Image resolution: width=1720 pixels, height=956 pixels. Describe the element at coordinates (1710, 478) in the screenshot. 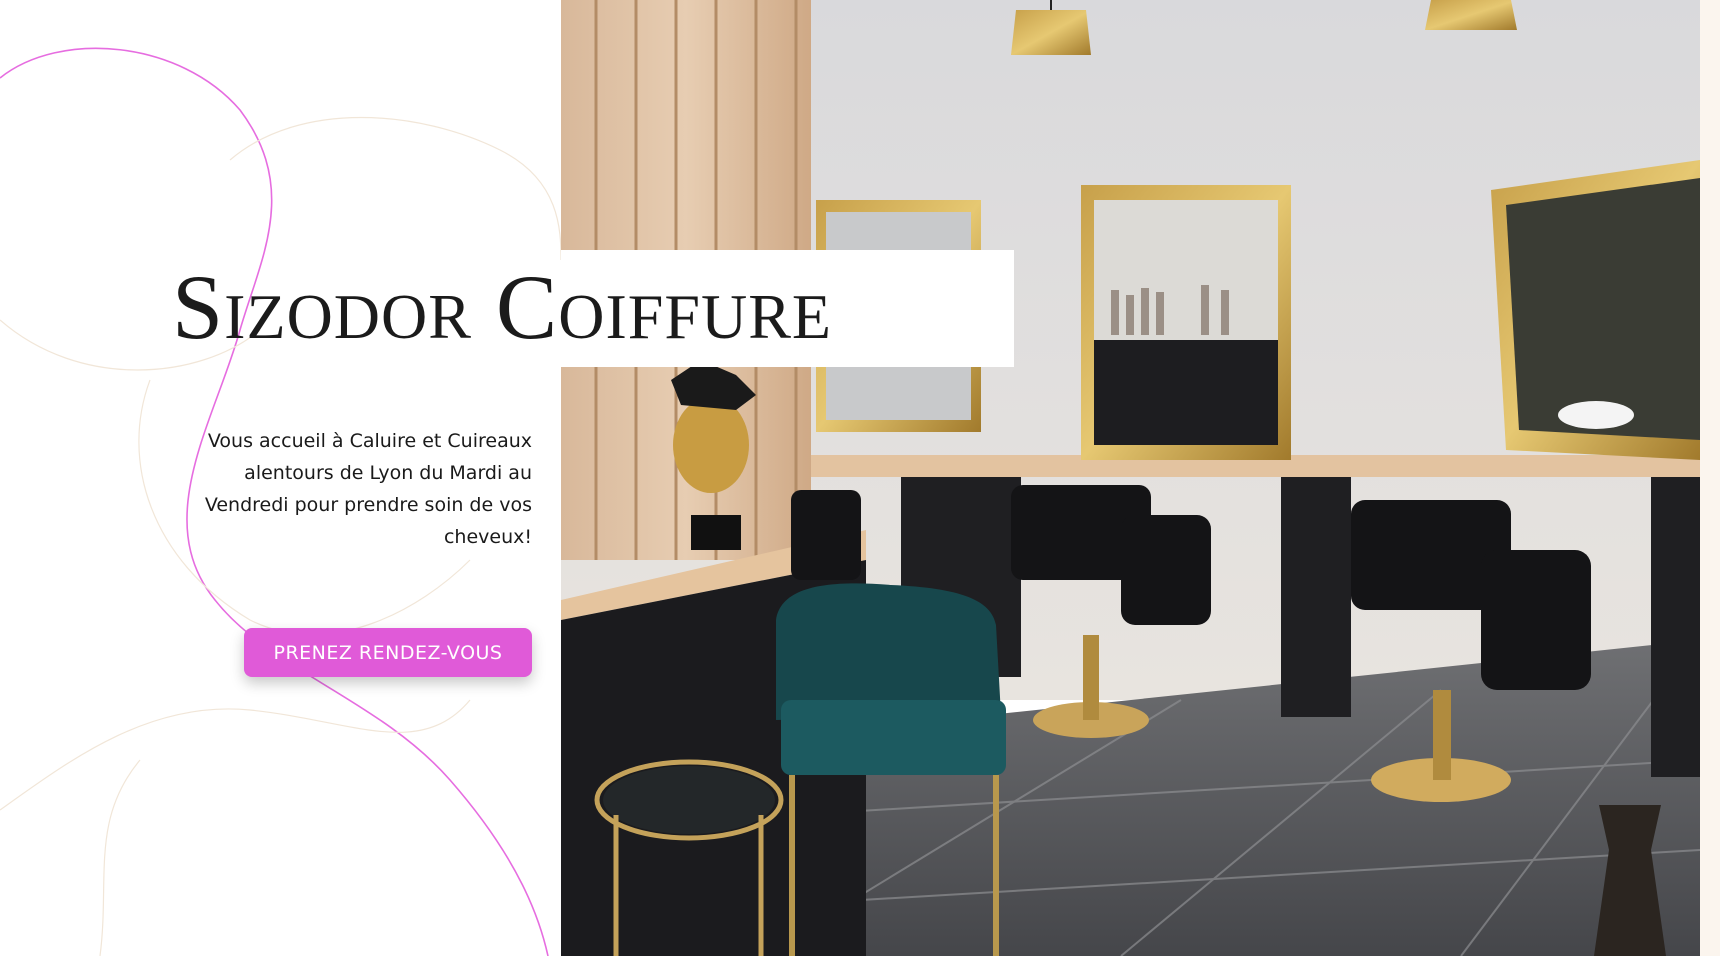

I see `right-edge-strip` at that location.